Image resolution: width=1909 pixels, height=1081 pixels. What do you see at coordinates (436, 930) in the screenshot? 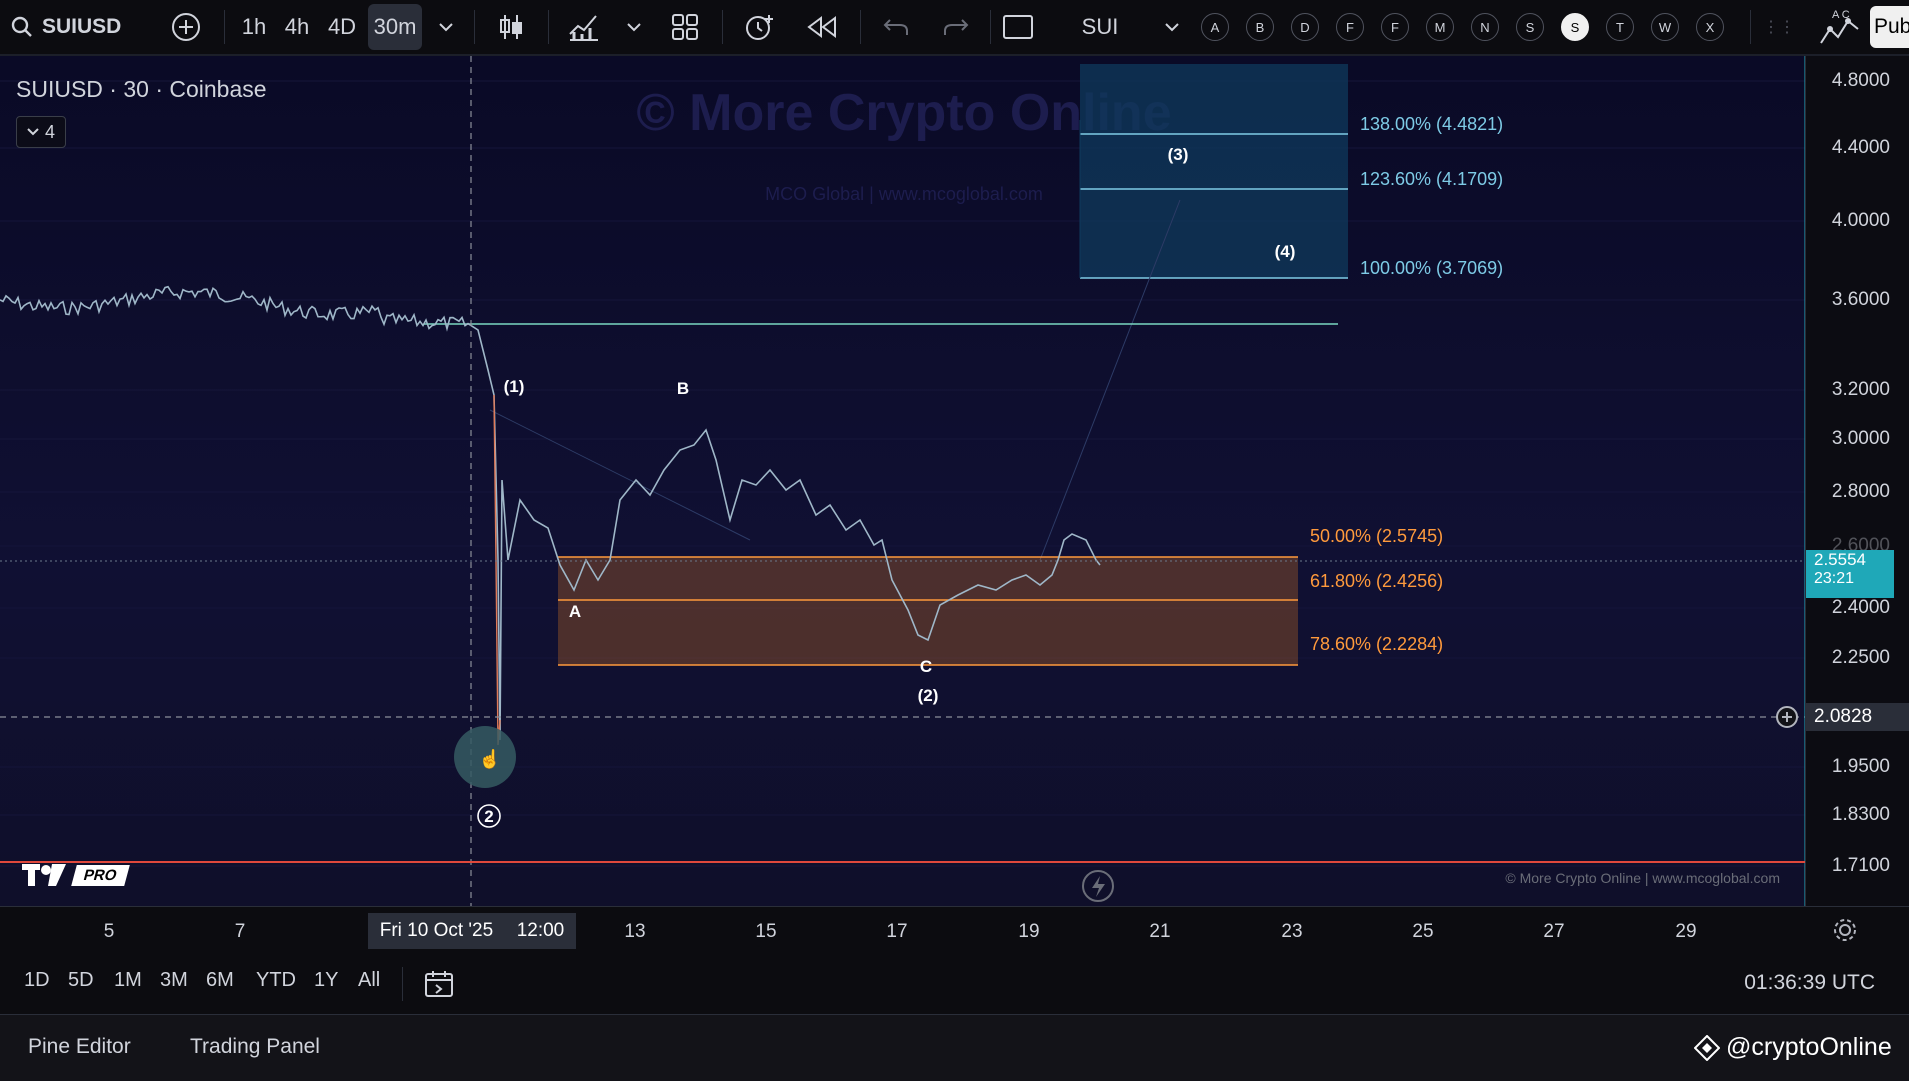
I see `crosshair-date: Fri 10 Oct '25` at bounding box center [436, 930].